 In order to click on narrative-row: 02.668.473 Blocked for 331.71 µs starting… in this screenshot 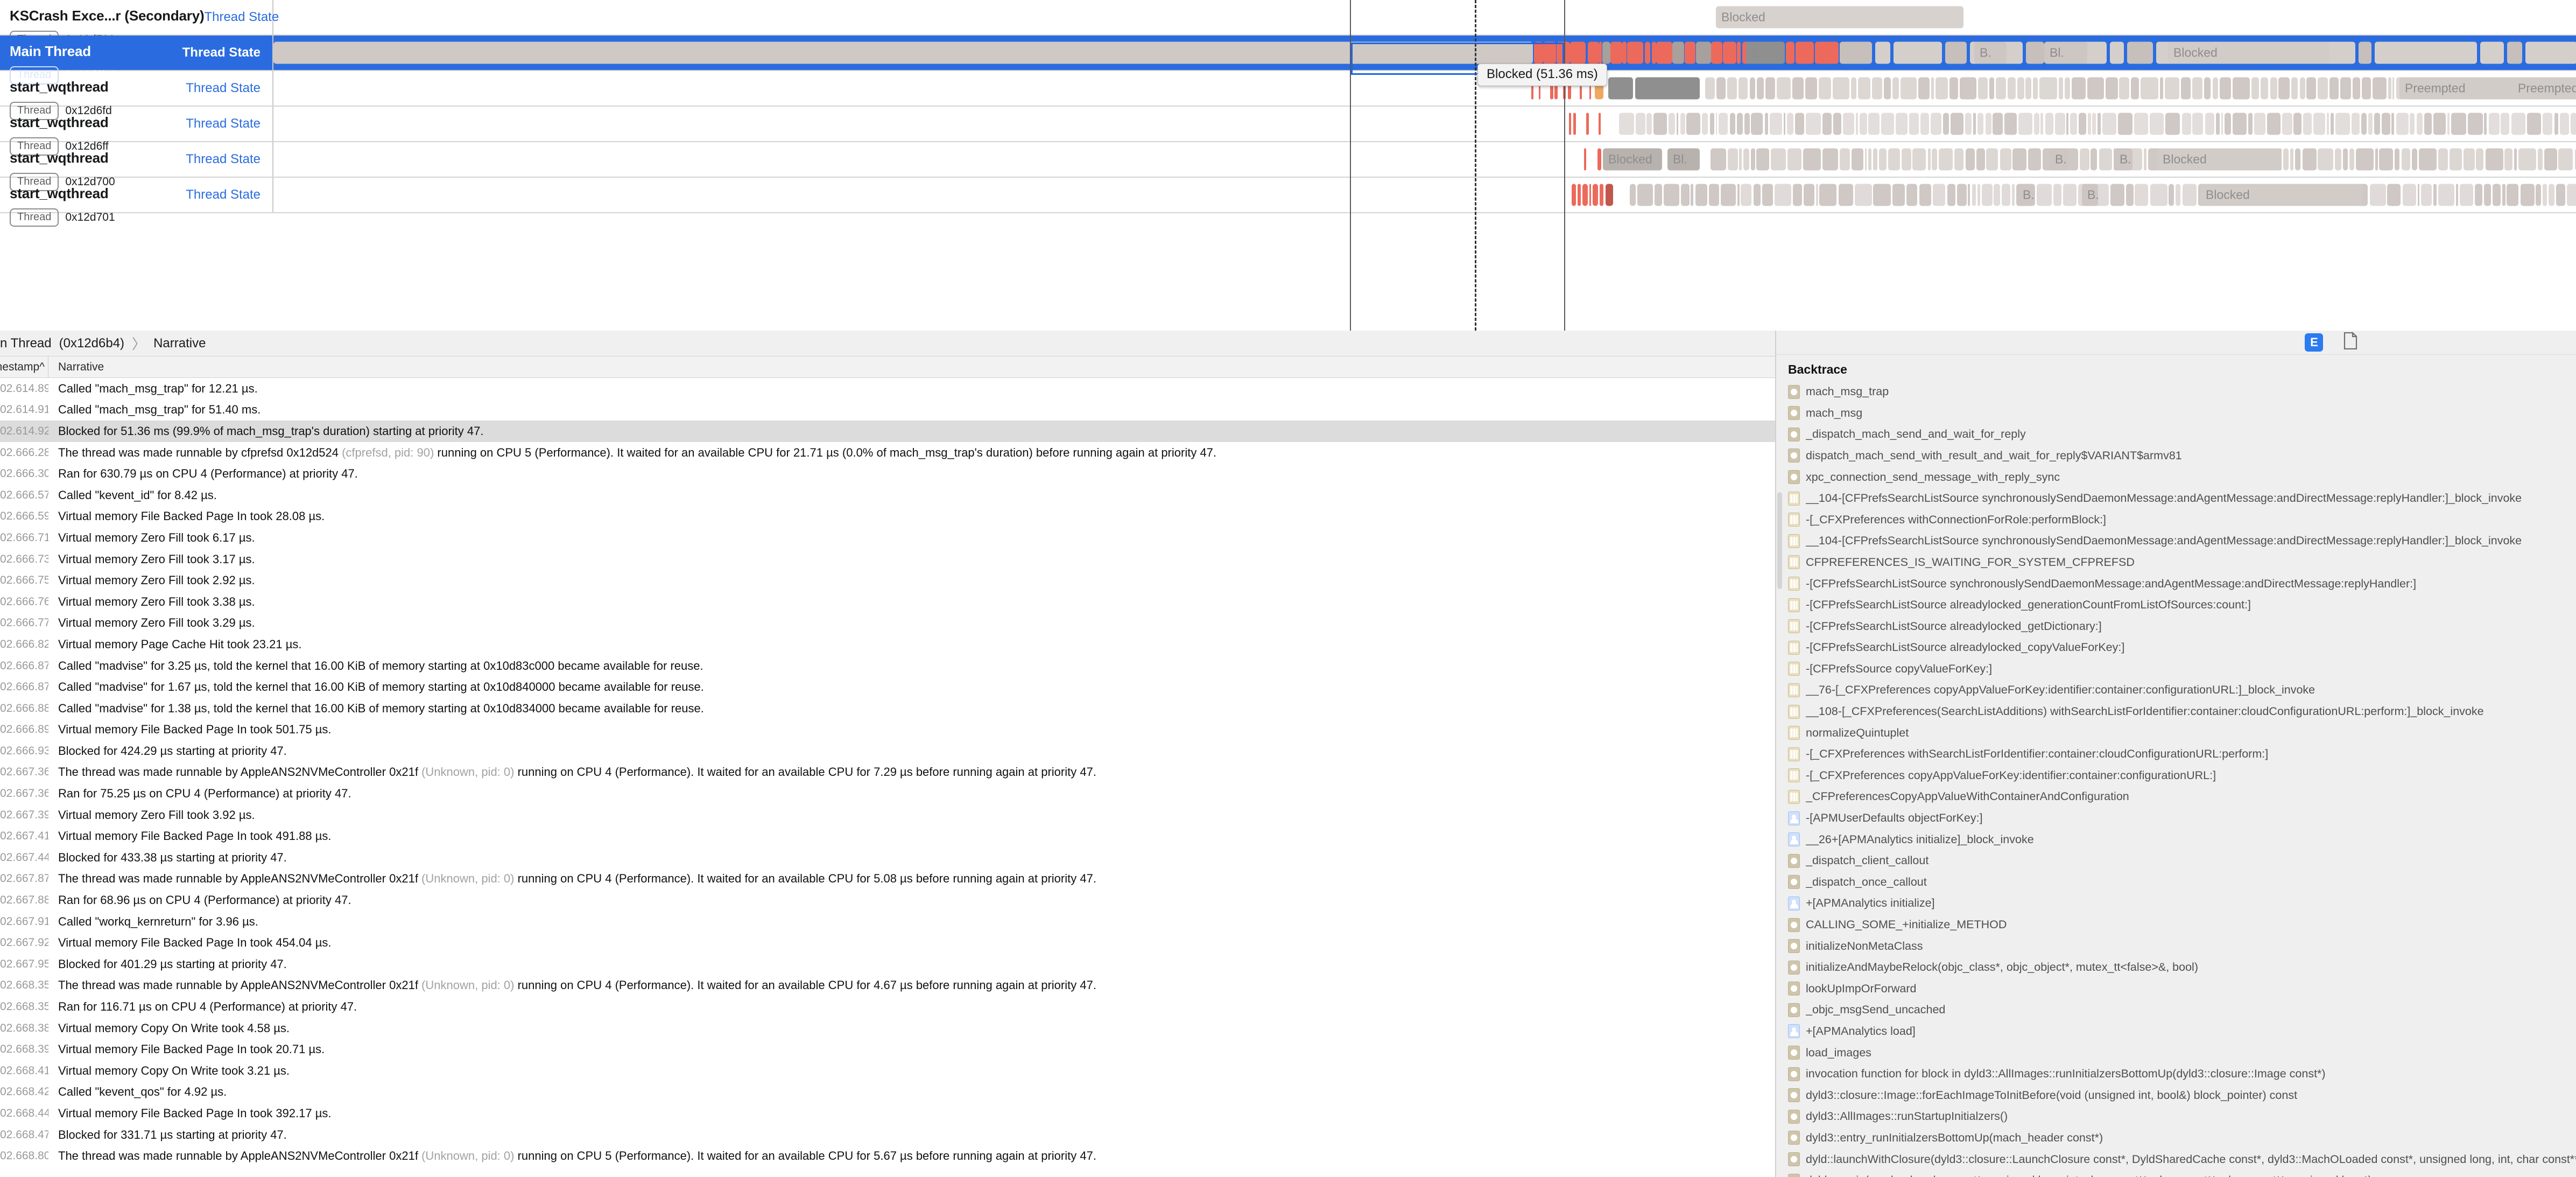, I will do `click(888, 1135)`.